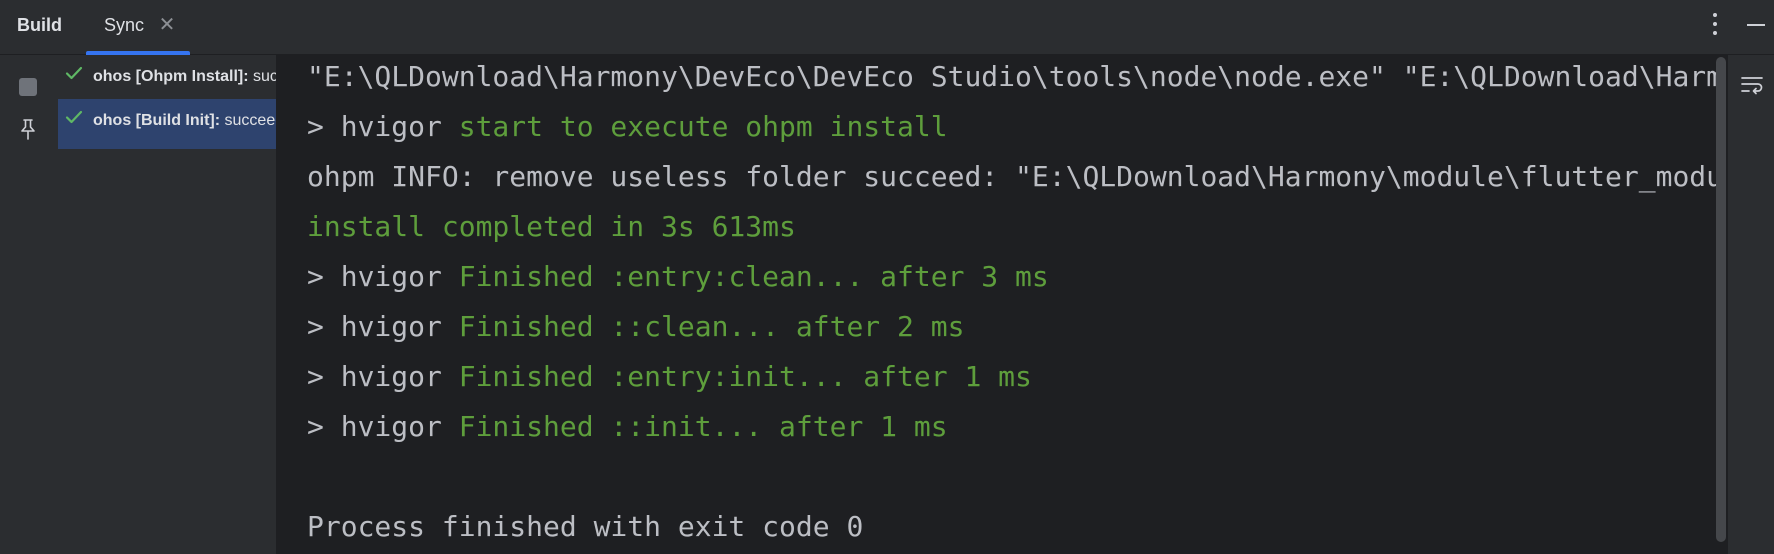 Image resolution: width=1774 pixels, height=554 pixels. I want to click on console-line: install completed in 3s 613ms, so click(551, 226).